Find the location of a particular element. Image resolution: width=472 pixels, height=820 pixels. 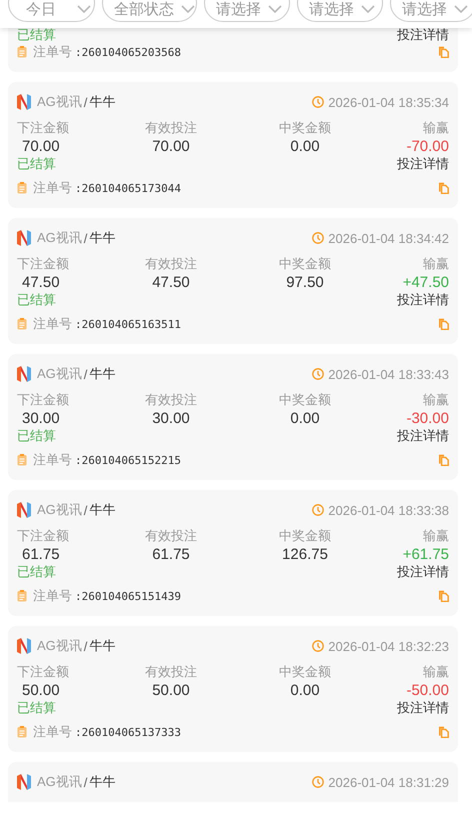

order-number: :260104065173044 is located at coordinates (128, 188).